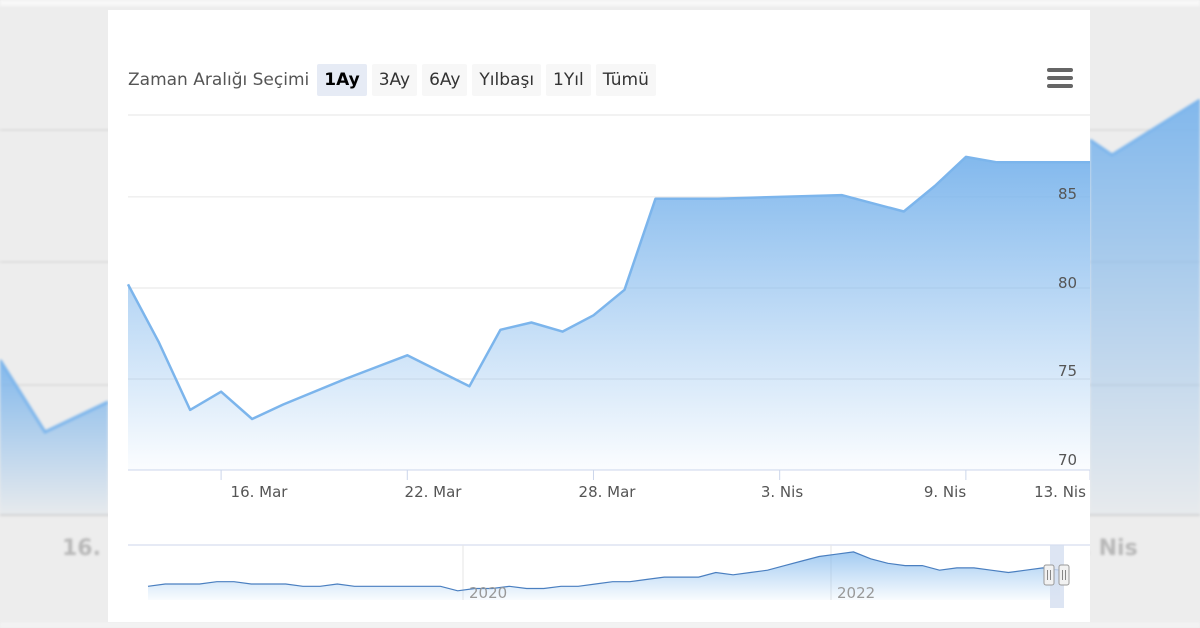 This screenshot has height=628, width=1200. What do you see at coordinates (1060, 492) in the screenshot?
I see `x-tick-label: 13. Nis` at bounding box center [1060, 492].